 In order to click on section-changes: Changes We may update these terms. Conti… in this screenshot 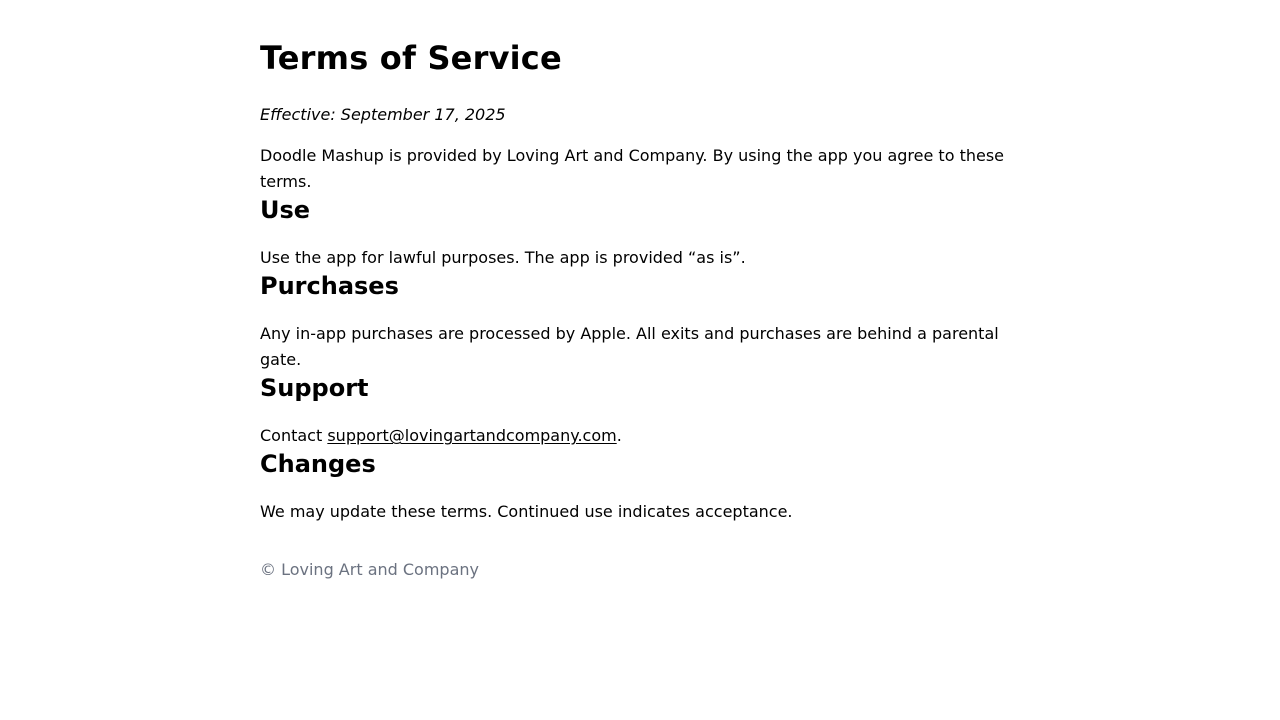, I will do `click(640, 487)`.